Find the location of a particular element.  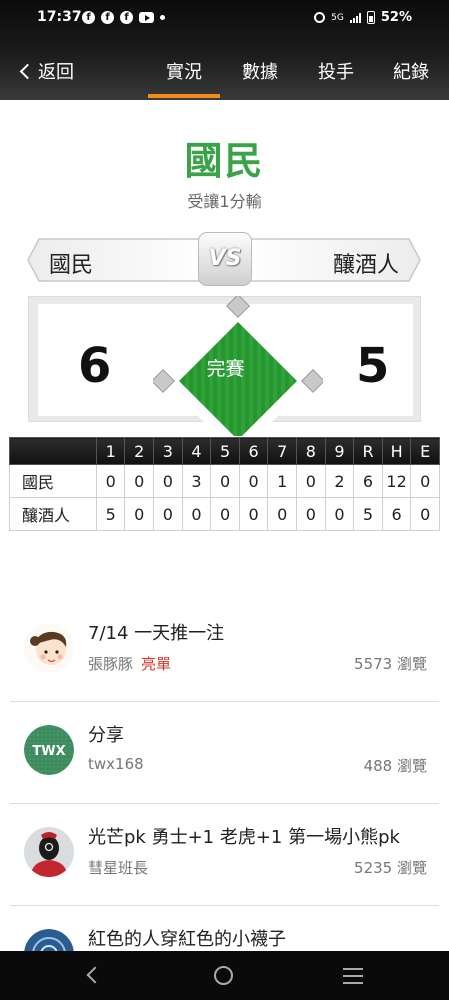

home-score: 5 is located at coordinates (373, 366).